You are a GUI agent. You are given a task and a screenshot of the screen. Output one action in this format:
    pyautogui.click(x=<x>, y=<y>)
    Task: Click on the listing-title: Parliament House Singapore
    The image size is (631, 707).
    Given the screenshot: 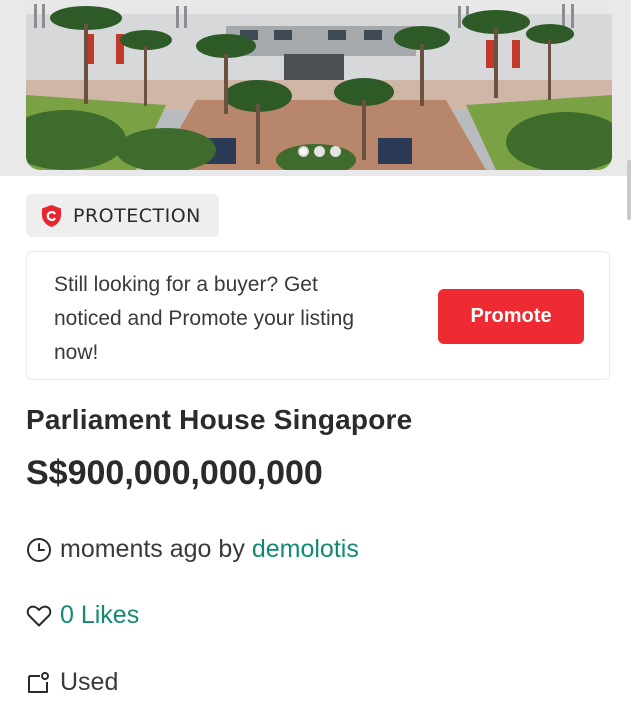 What is the action you would take?
    pyautogui.click(x=219, y=419)
    